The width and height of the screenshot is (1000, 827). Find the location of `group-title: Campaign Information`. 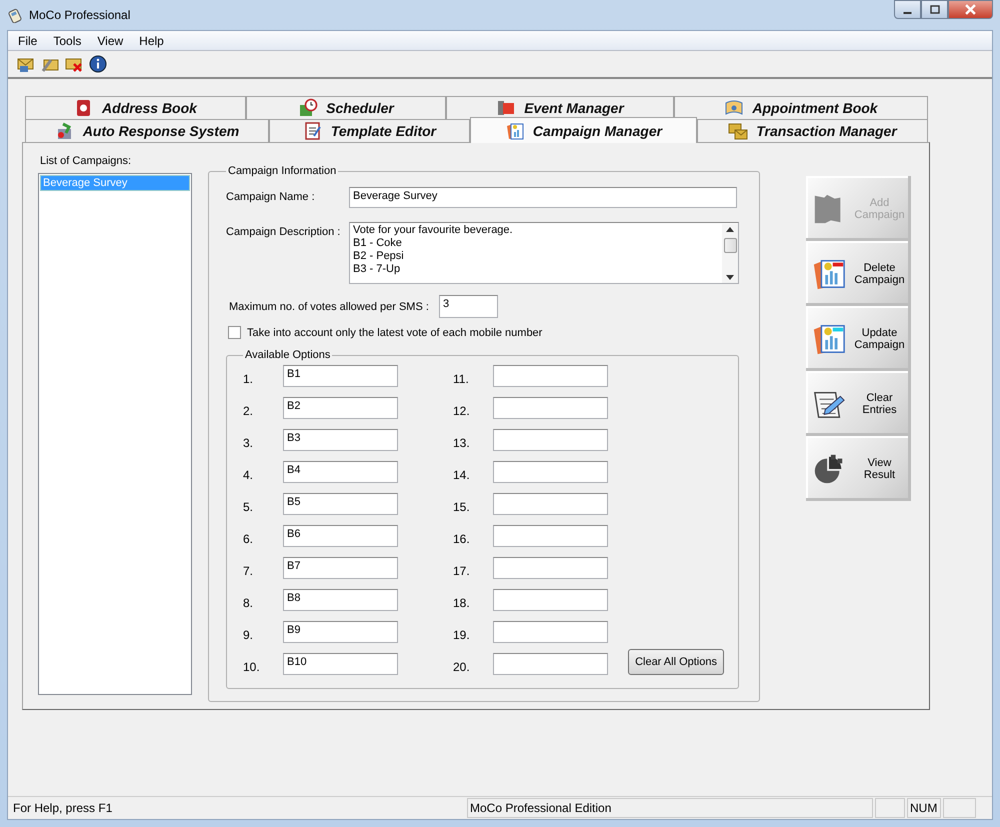

group-title: Campaign Information is located at coordinates (282, 171).